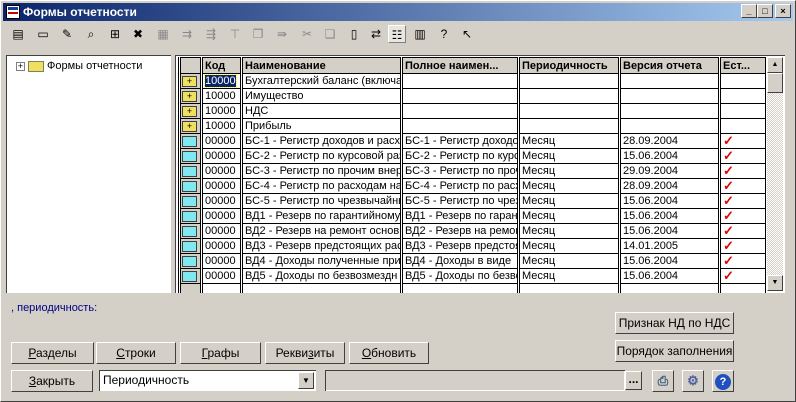 The height and width of the screenshot is (402, 796). I want to click on column-header, so click(190, 65).